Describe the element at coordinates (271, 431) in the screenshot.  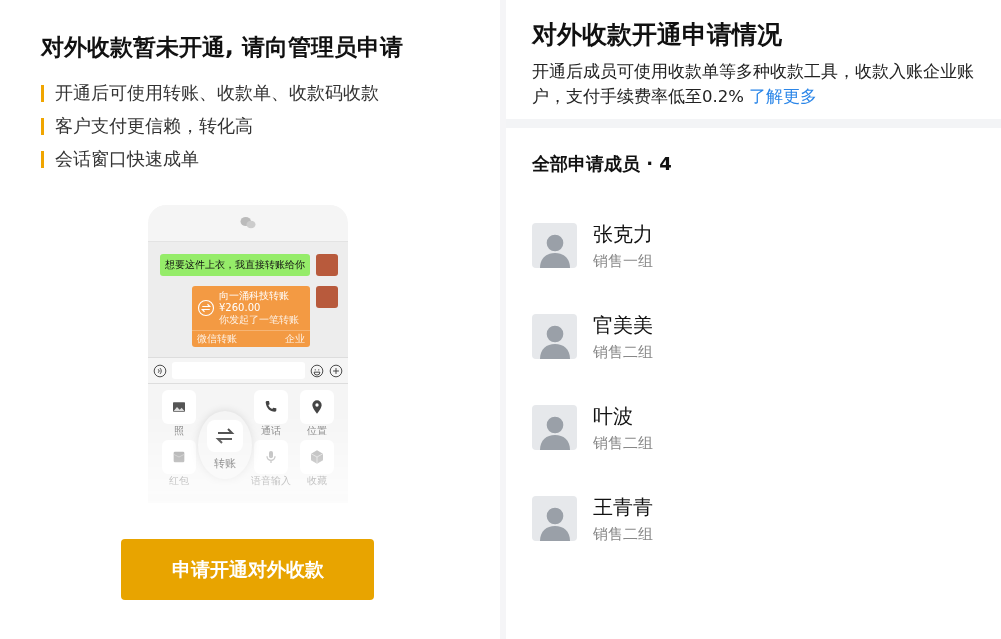
I see `tool-label: 通话` at that location.